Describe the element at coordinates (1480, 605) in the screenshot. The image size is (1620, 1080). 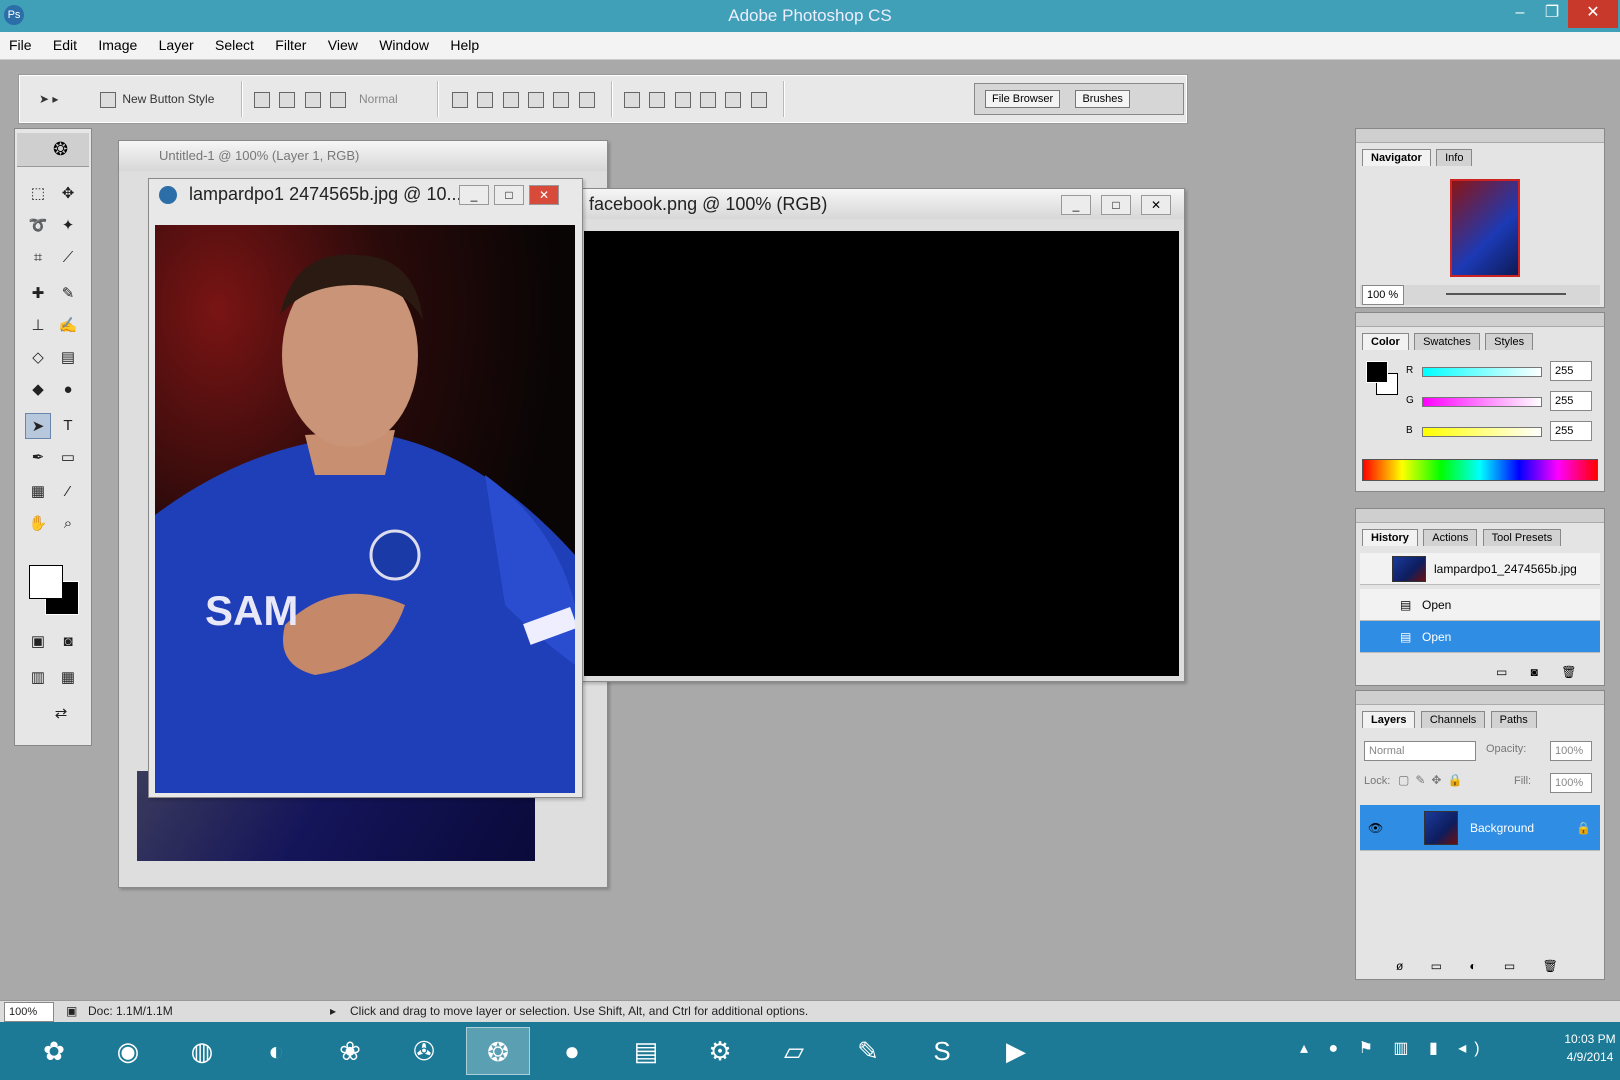
I see `history-state: ▤ Open` at that location.